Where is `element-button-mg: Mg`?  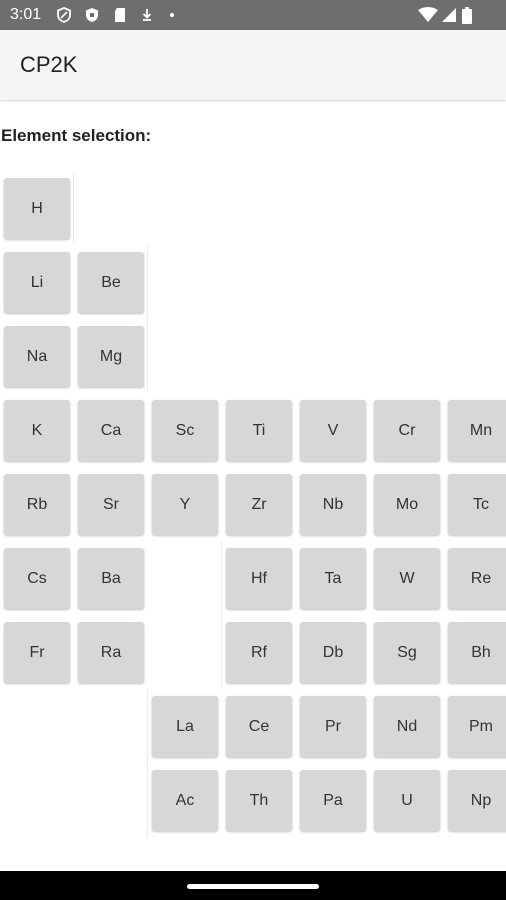
element-button-mg: Mg is located at coordinates (111, 356).